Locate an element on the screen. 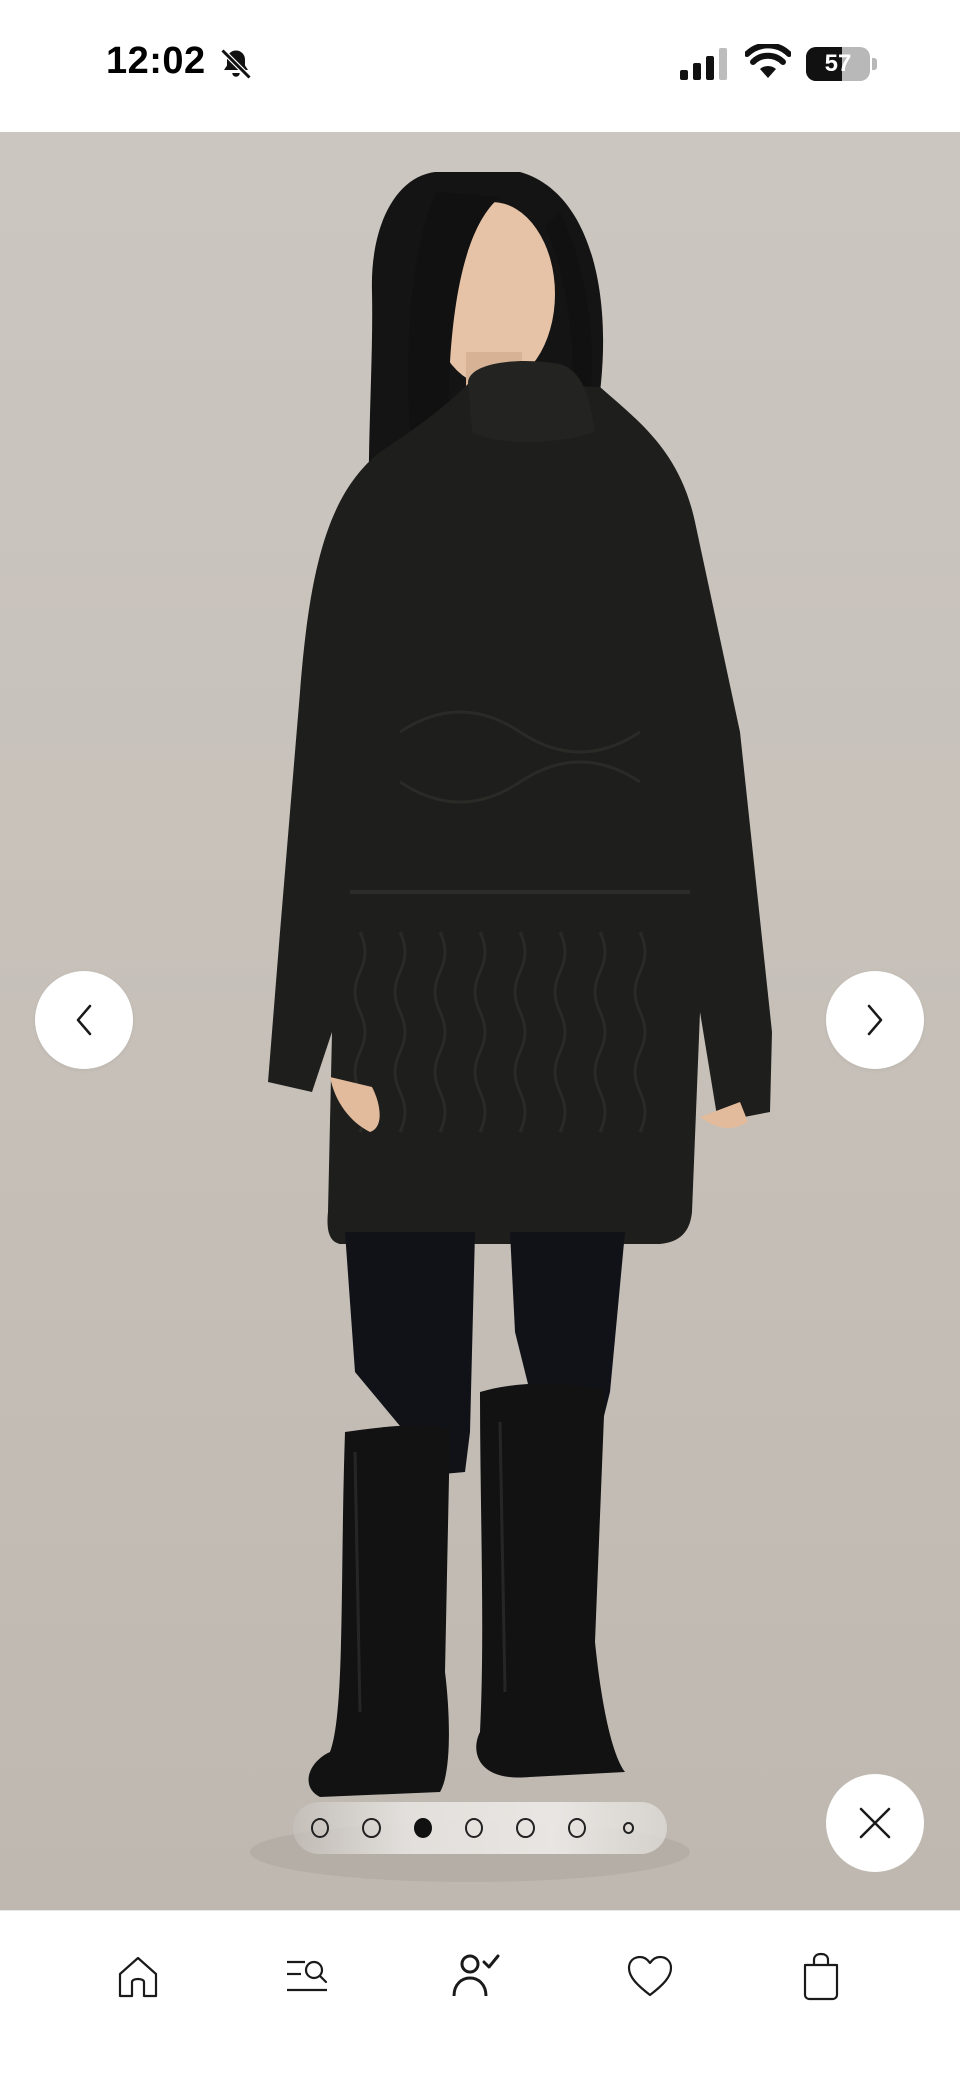 This screenshot has height=2081, width=960. search-list-icon is located at coordinates (307, 1976).